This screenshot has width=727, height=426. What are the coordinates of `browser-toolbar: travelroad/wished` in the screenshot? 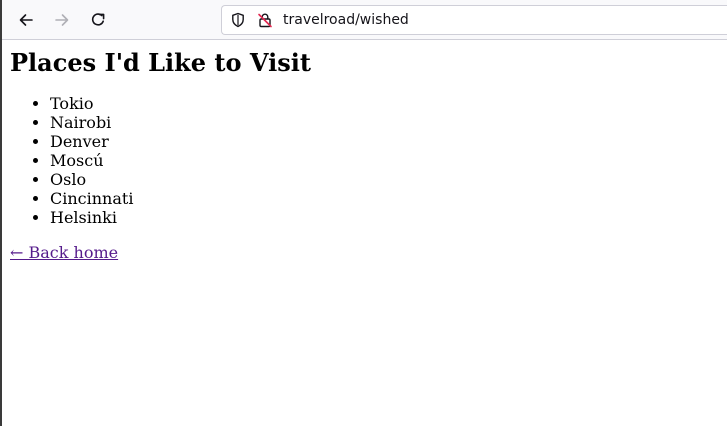 It's located at (364, 20).